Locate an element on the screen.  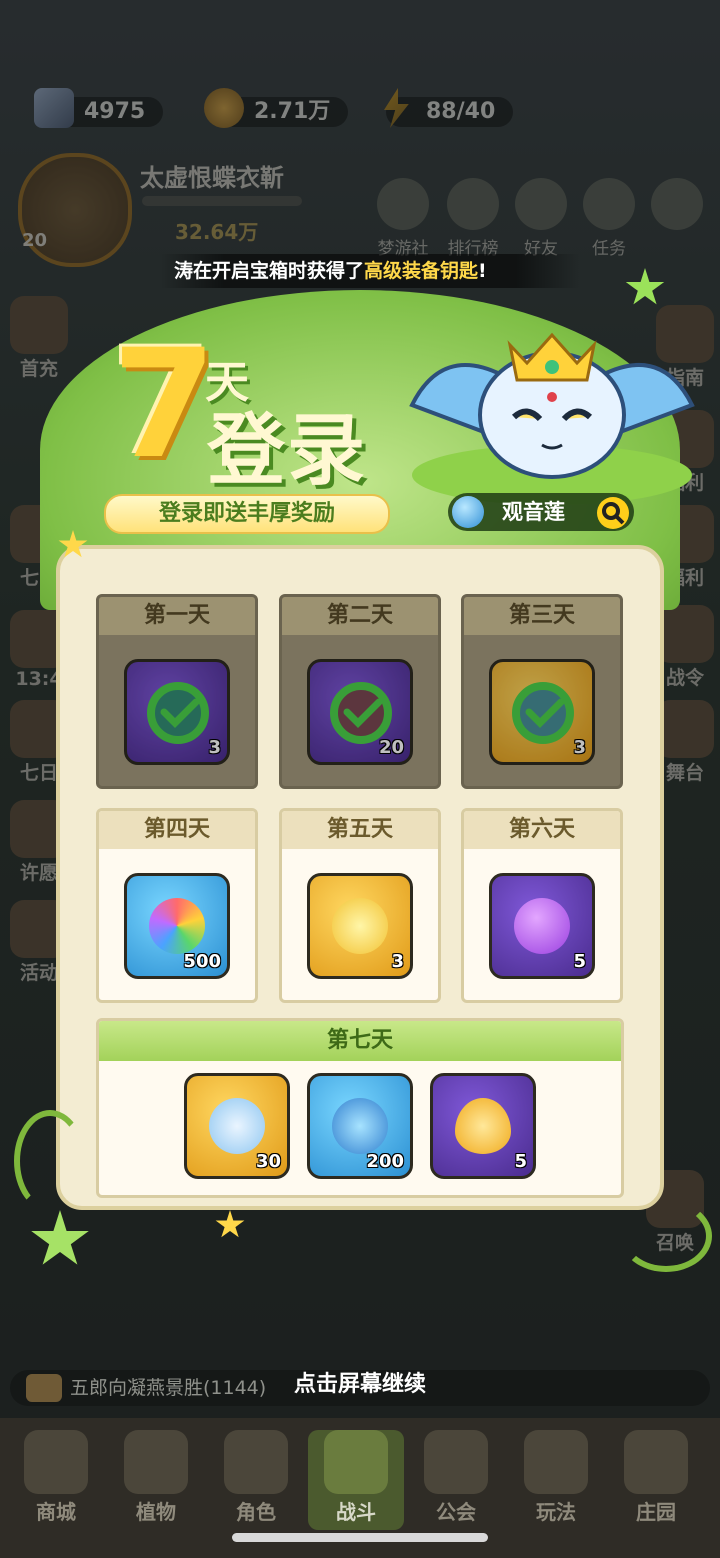
day-card-2: 第二天 20 is located at coordinates (360, 691).